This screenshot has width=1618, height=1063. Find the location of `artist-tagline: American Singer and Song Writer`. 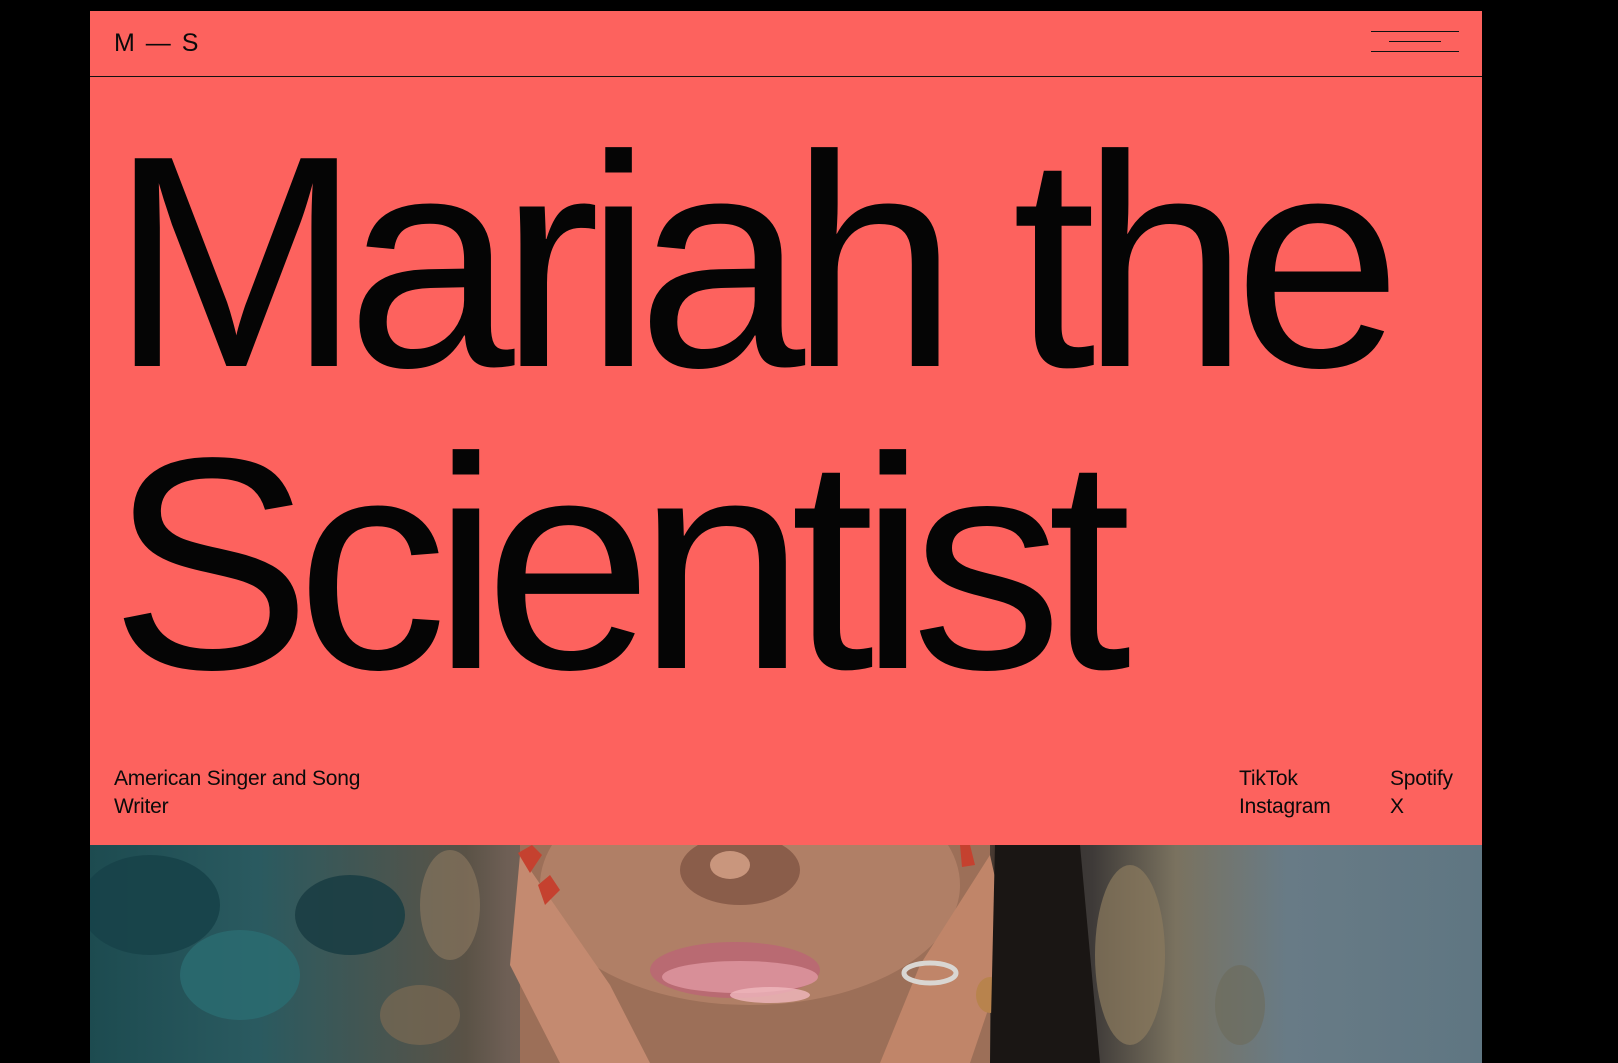

artist-tagline: American Singer and Song Writer is located at coordinates (237, 792).